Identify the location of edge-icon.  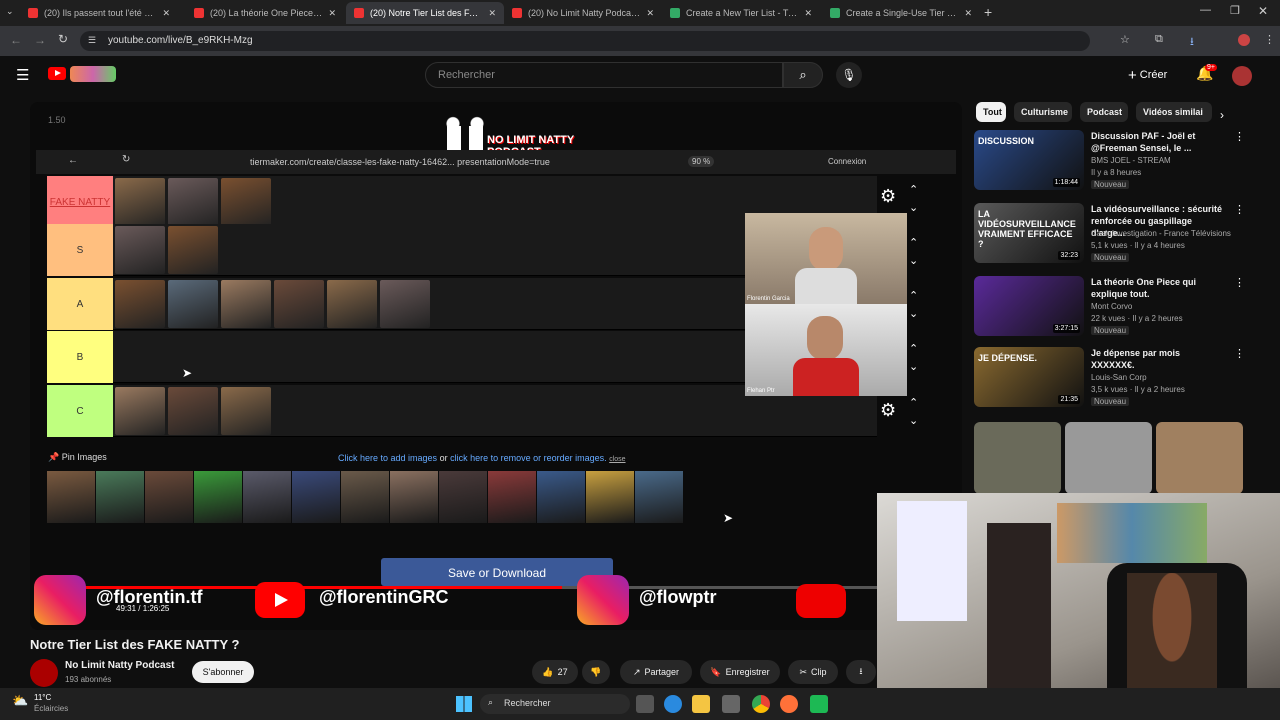
(673, 704).